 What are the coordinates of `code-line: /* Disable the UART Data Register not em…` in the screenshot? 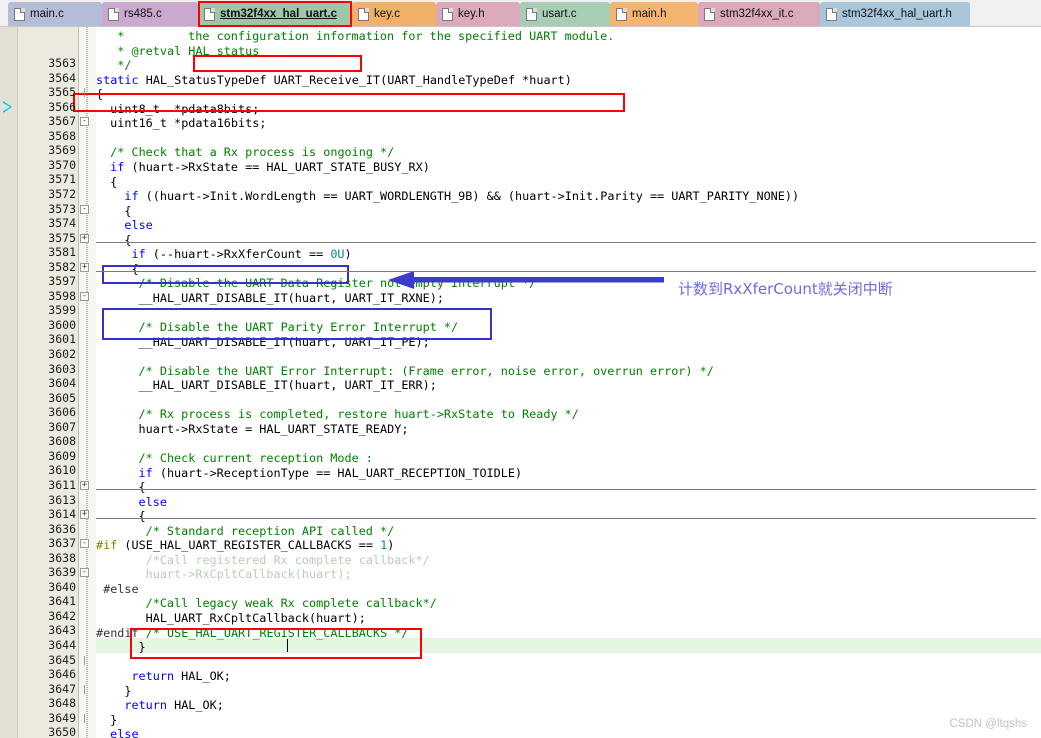 It's located at (338, 283).